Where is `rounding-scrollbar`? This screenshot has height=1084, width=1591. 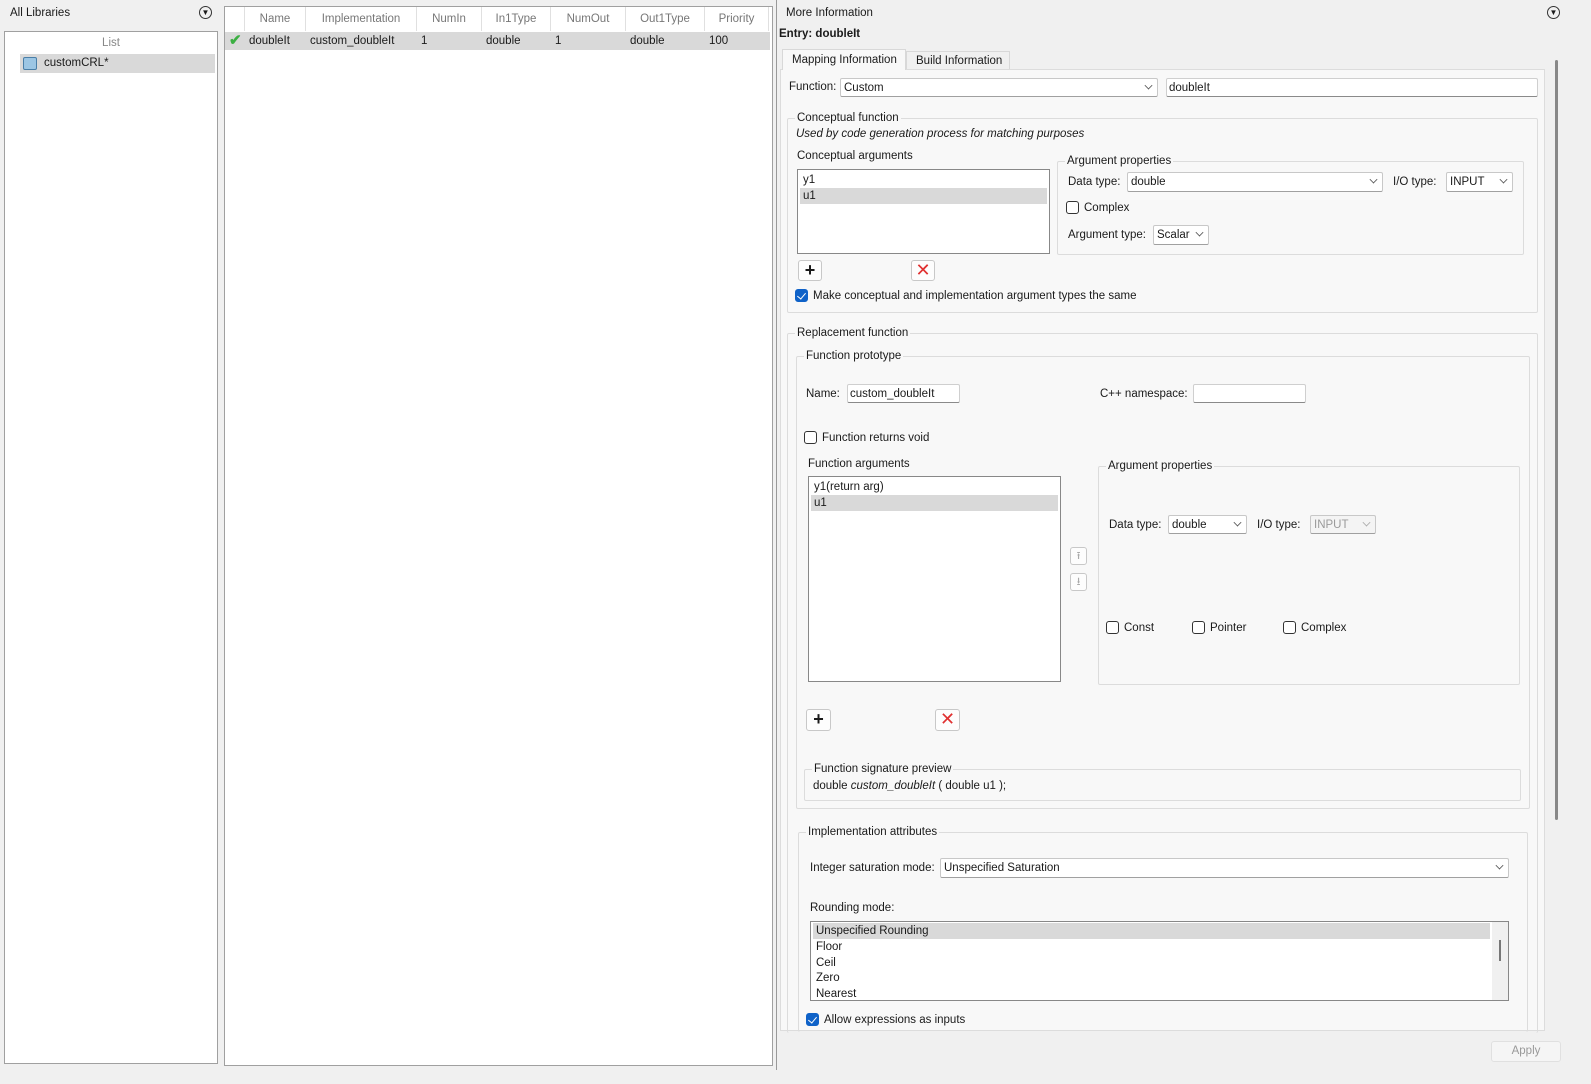
rounding-scrollbar is located at coordinates (1500, 961).